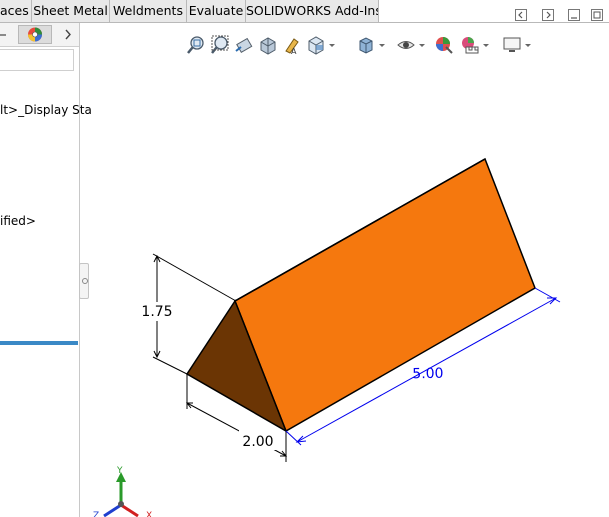 This screenshot has height=517, width=609. Describe the element at coordinates (156, 312) in the screenshot. I see `dimension-height-label: 1.75` at that location.